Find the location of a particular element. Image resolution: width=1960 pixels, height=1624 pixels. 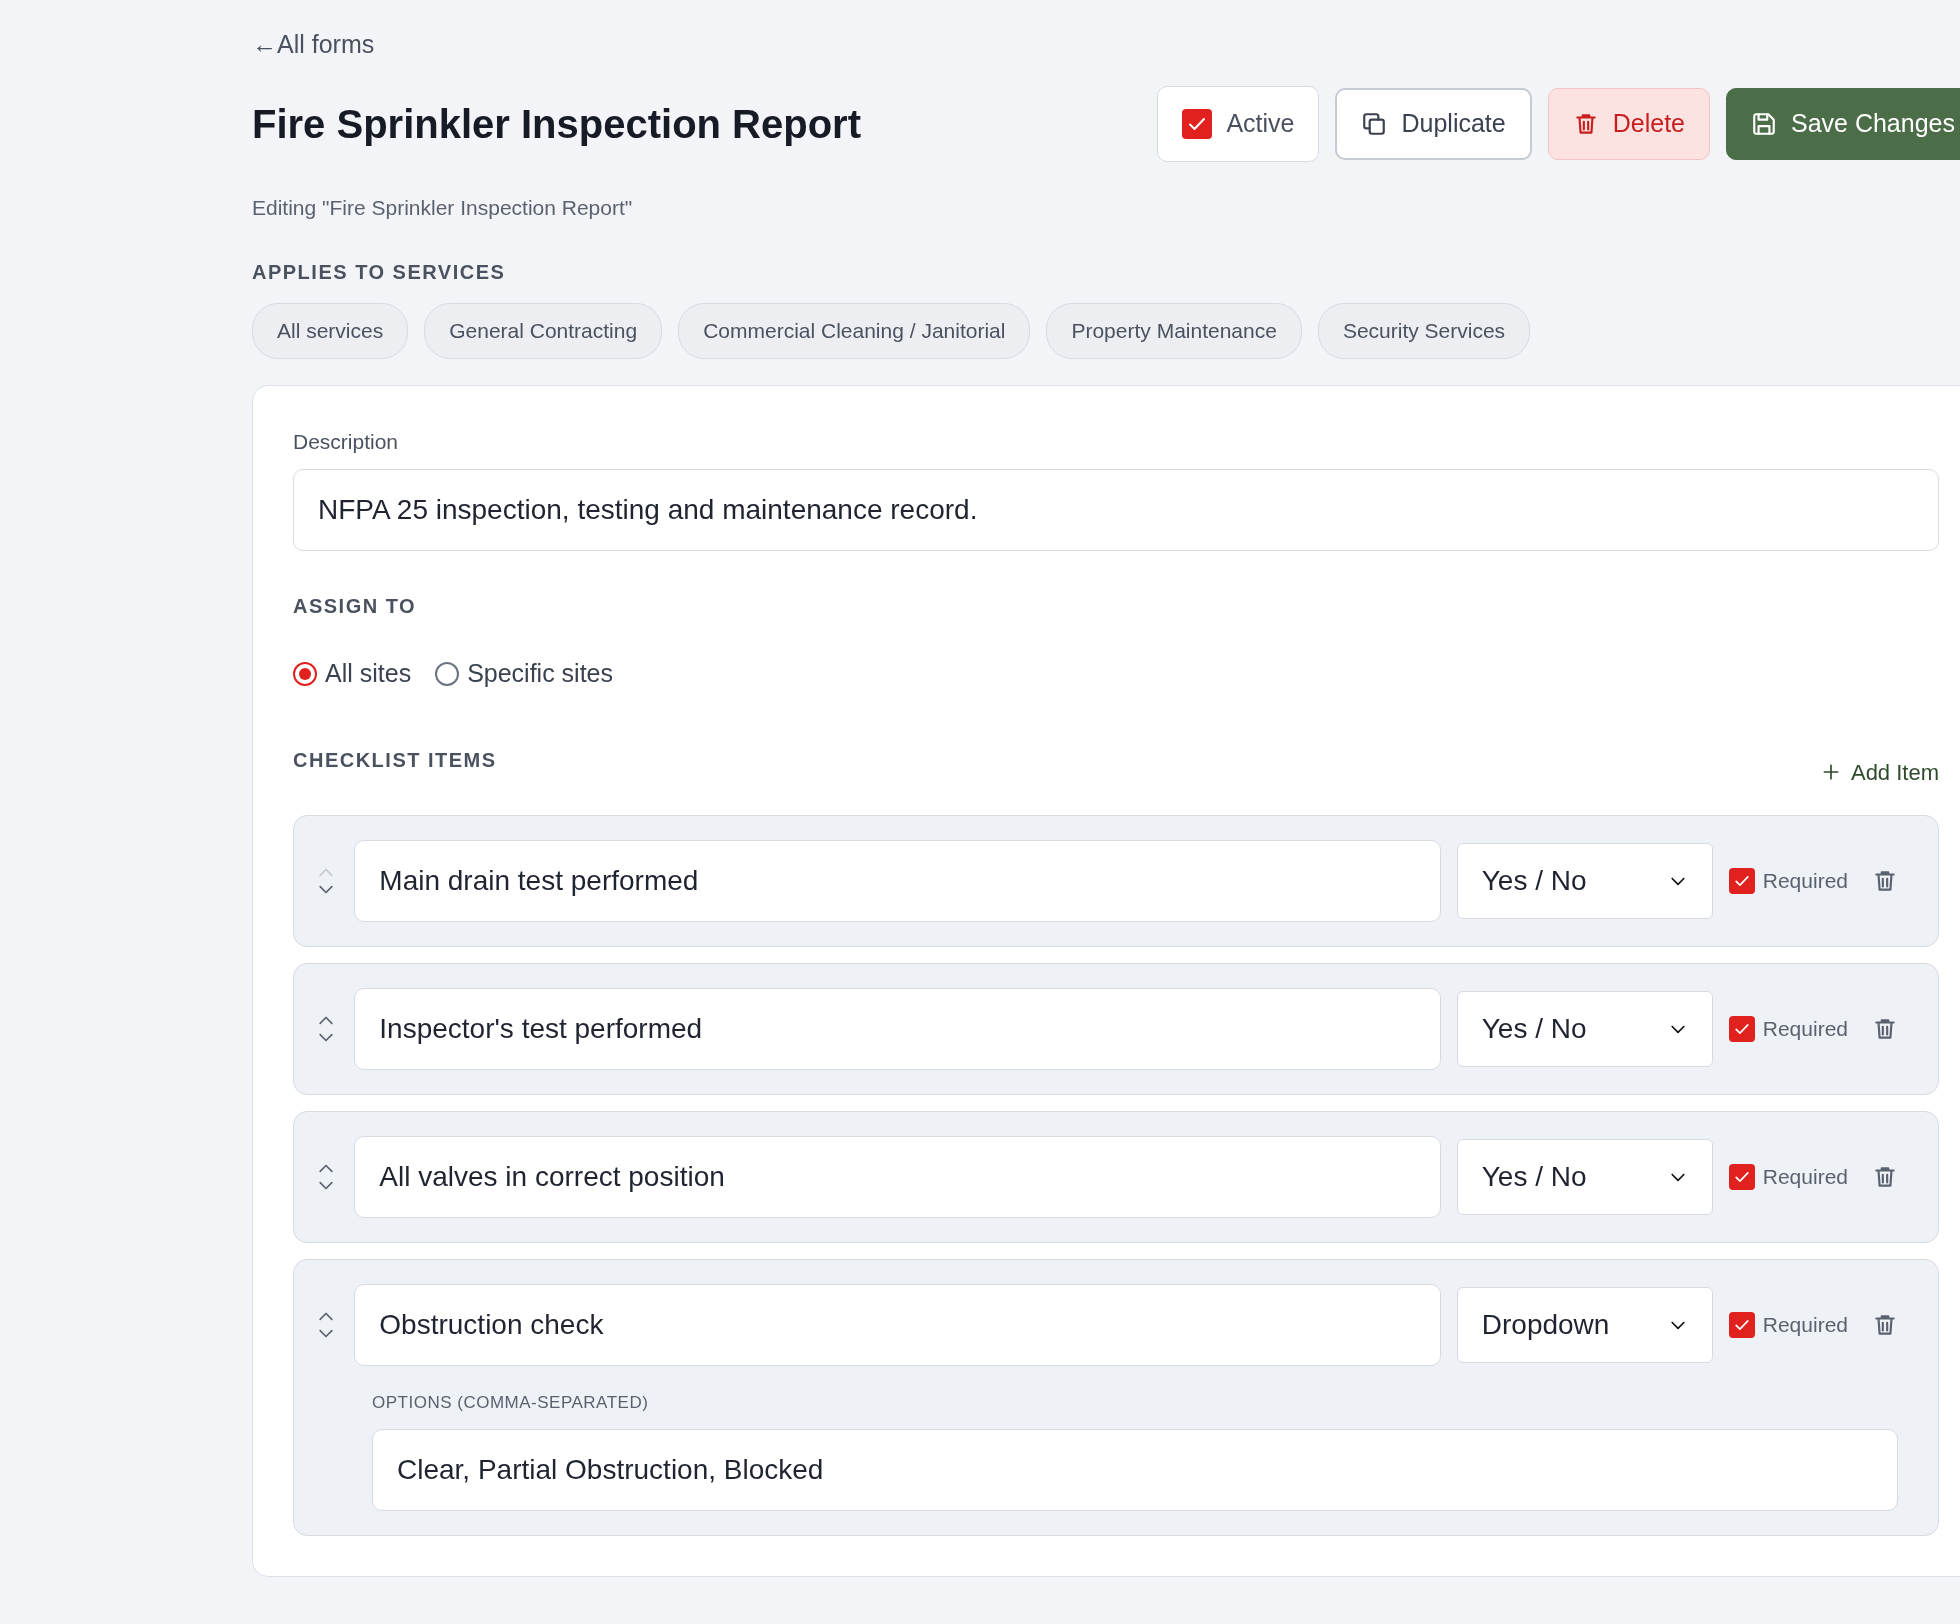

item-label-field: Main drain test performed is located at coordinates (897, 880).